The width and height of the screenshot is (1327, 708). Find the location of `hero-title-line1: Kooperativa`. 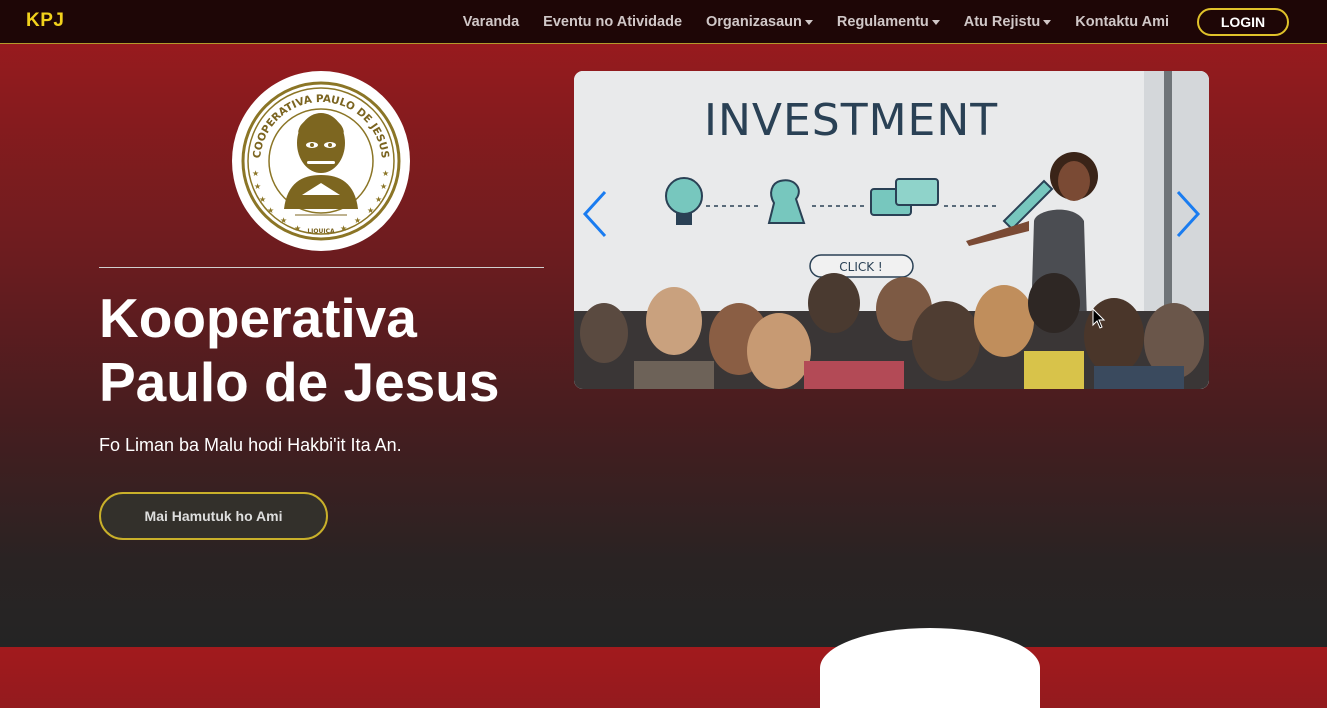

hero-title-line1: Kooperativa is located at coordinates (258, 318).